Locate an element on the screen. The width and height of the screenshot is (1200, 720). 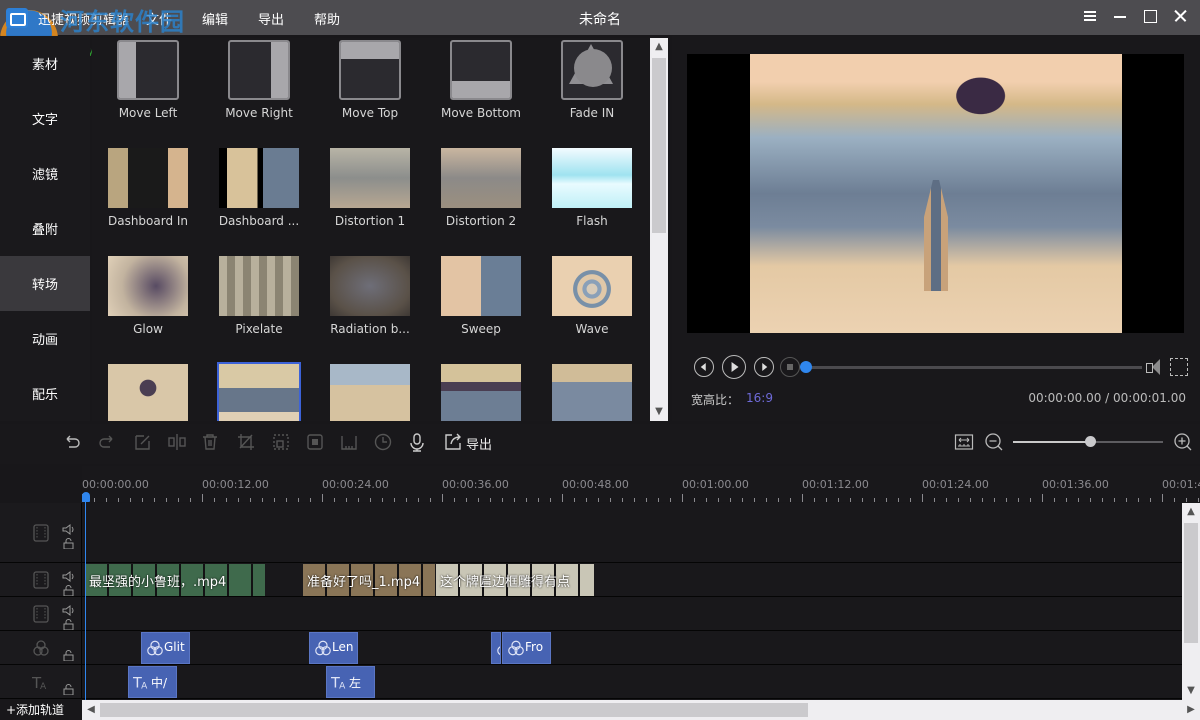
crop-icon is located at coordinates (246, 442).